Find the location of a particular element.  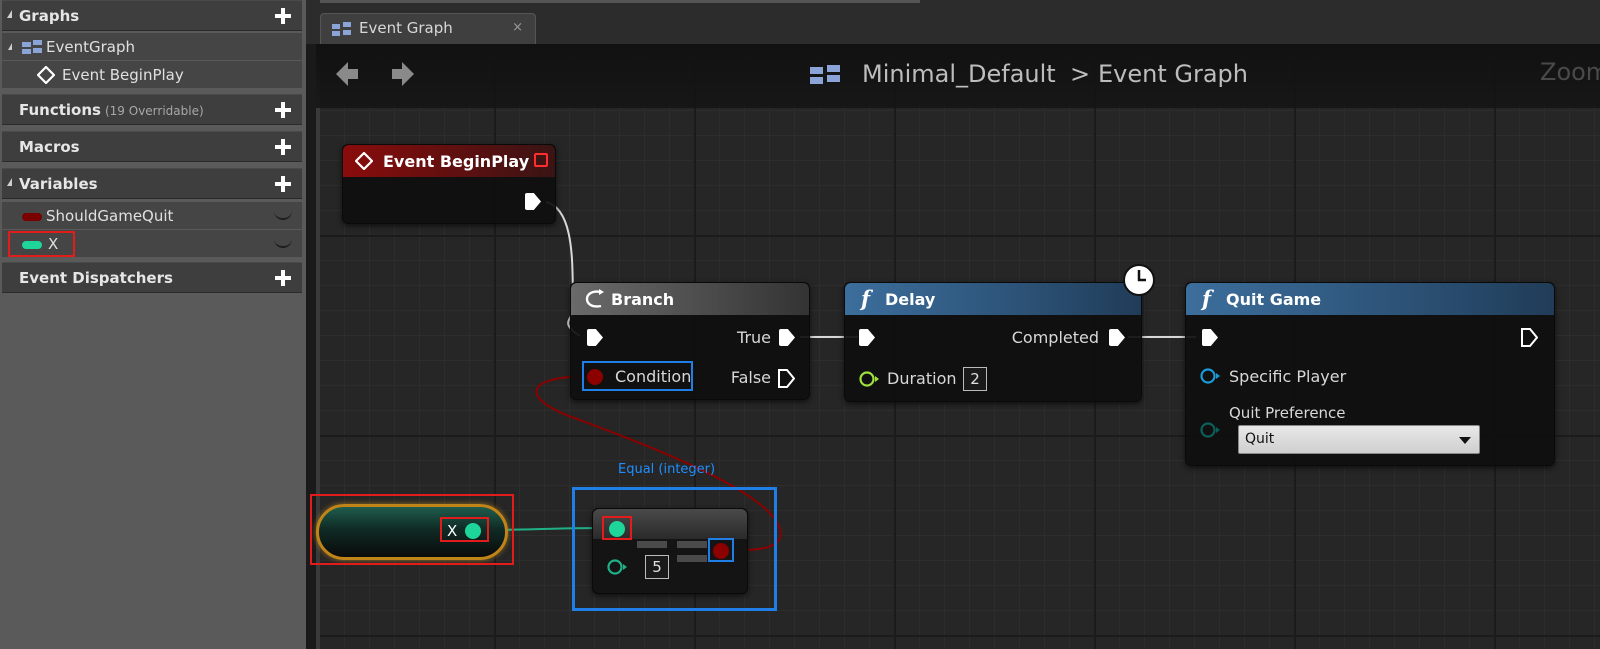

object-pin is located at coordinates (1211, 376).